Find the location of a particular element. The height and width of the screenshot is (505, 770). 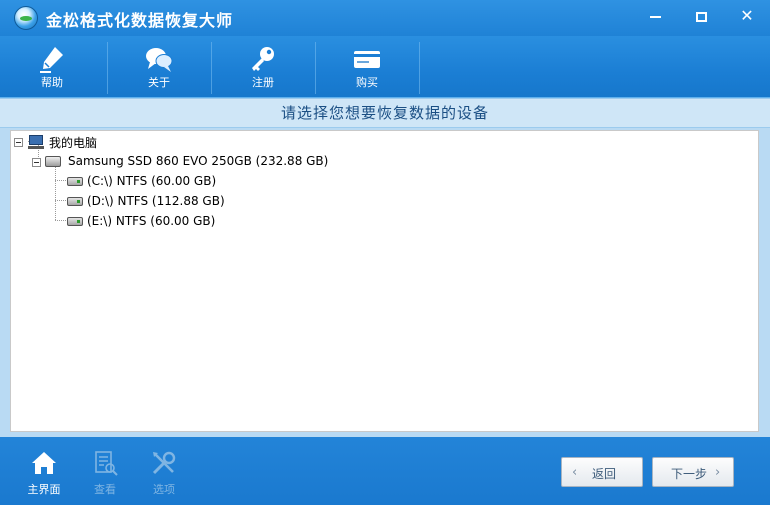

register-button: 注册 is located at coordinates (263, 67).